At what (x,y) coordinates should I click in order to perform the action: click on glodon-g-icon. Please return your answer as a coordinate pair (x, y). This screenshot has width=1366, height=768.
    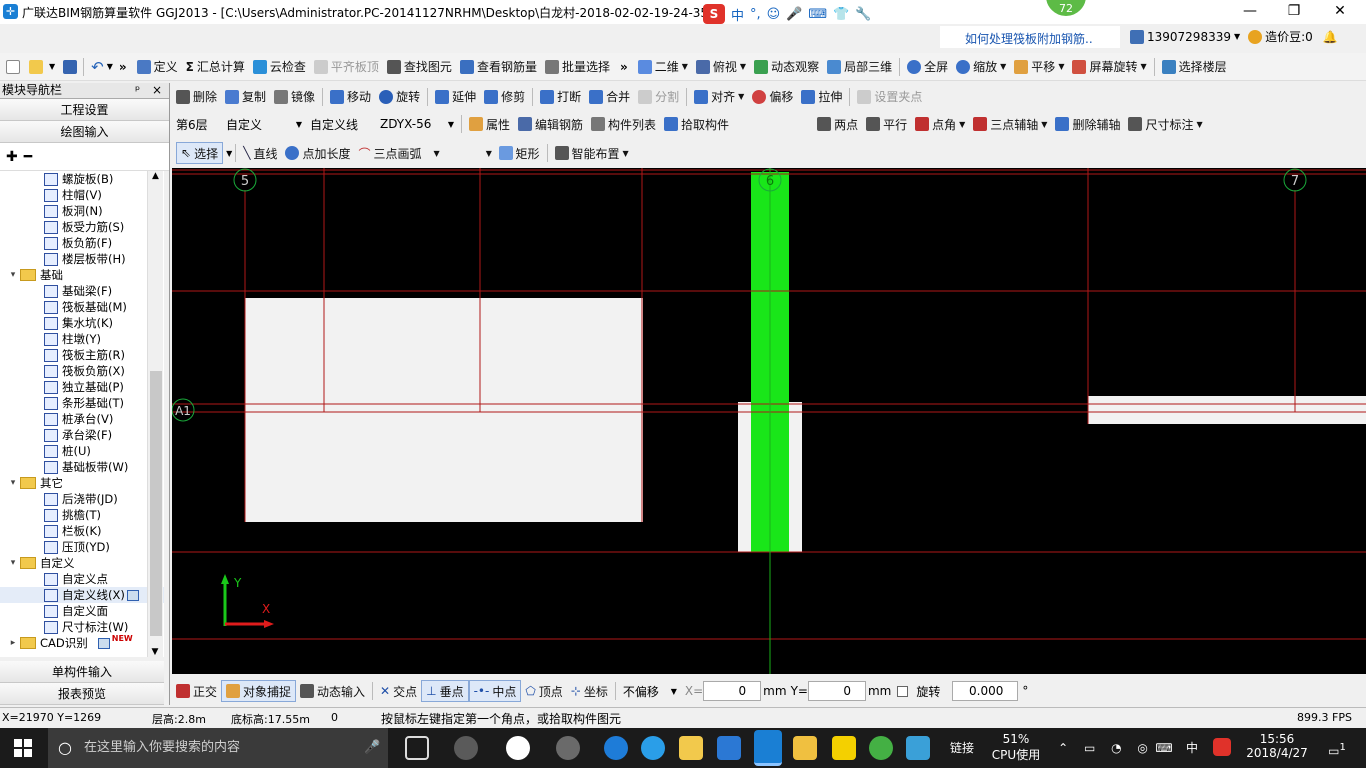
    Looking at the image, I should click on (729, 748).